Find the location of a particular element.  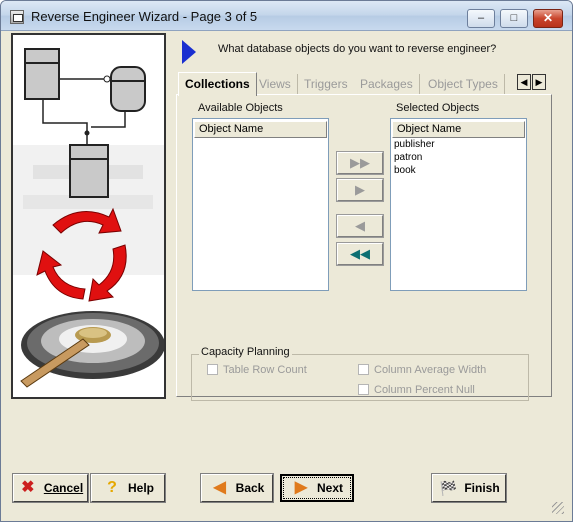

add-all-button: ▶▶ is located at coordinates (360, 163).